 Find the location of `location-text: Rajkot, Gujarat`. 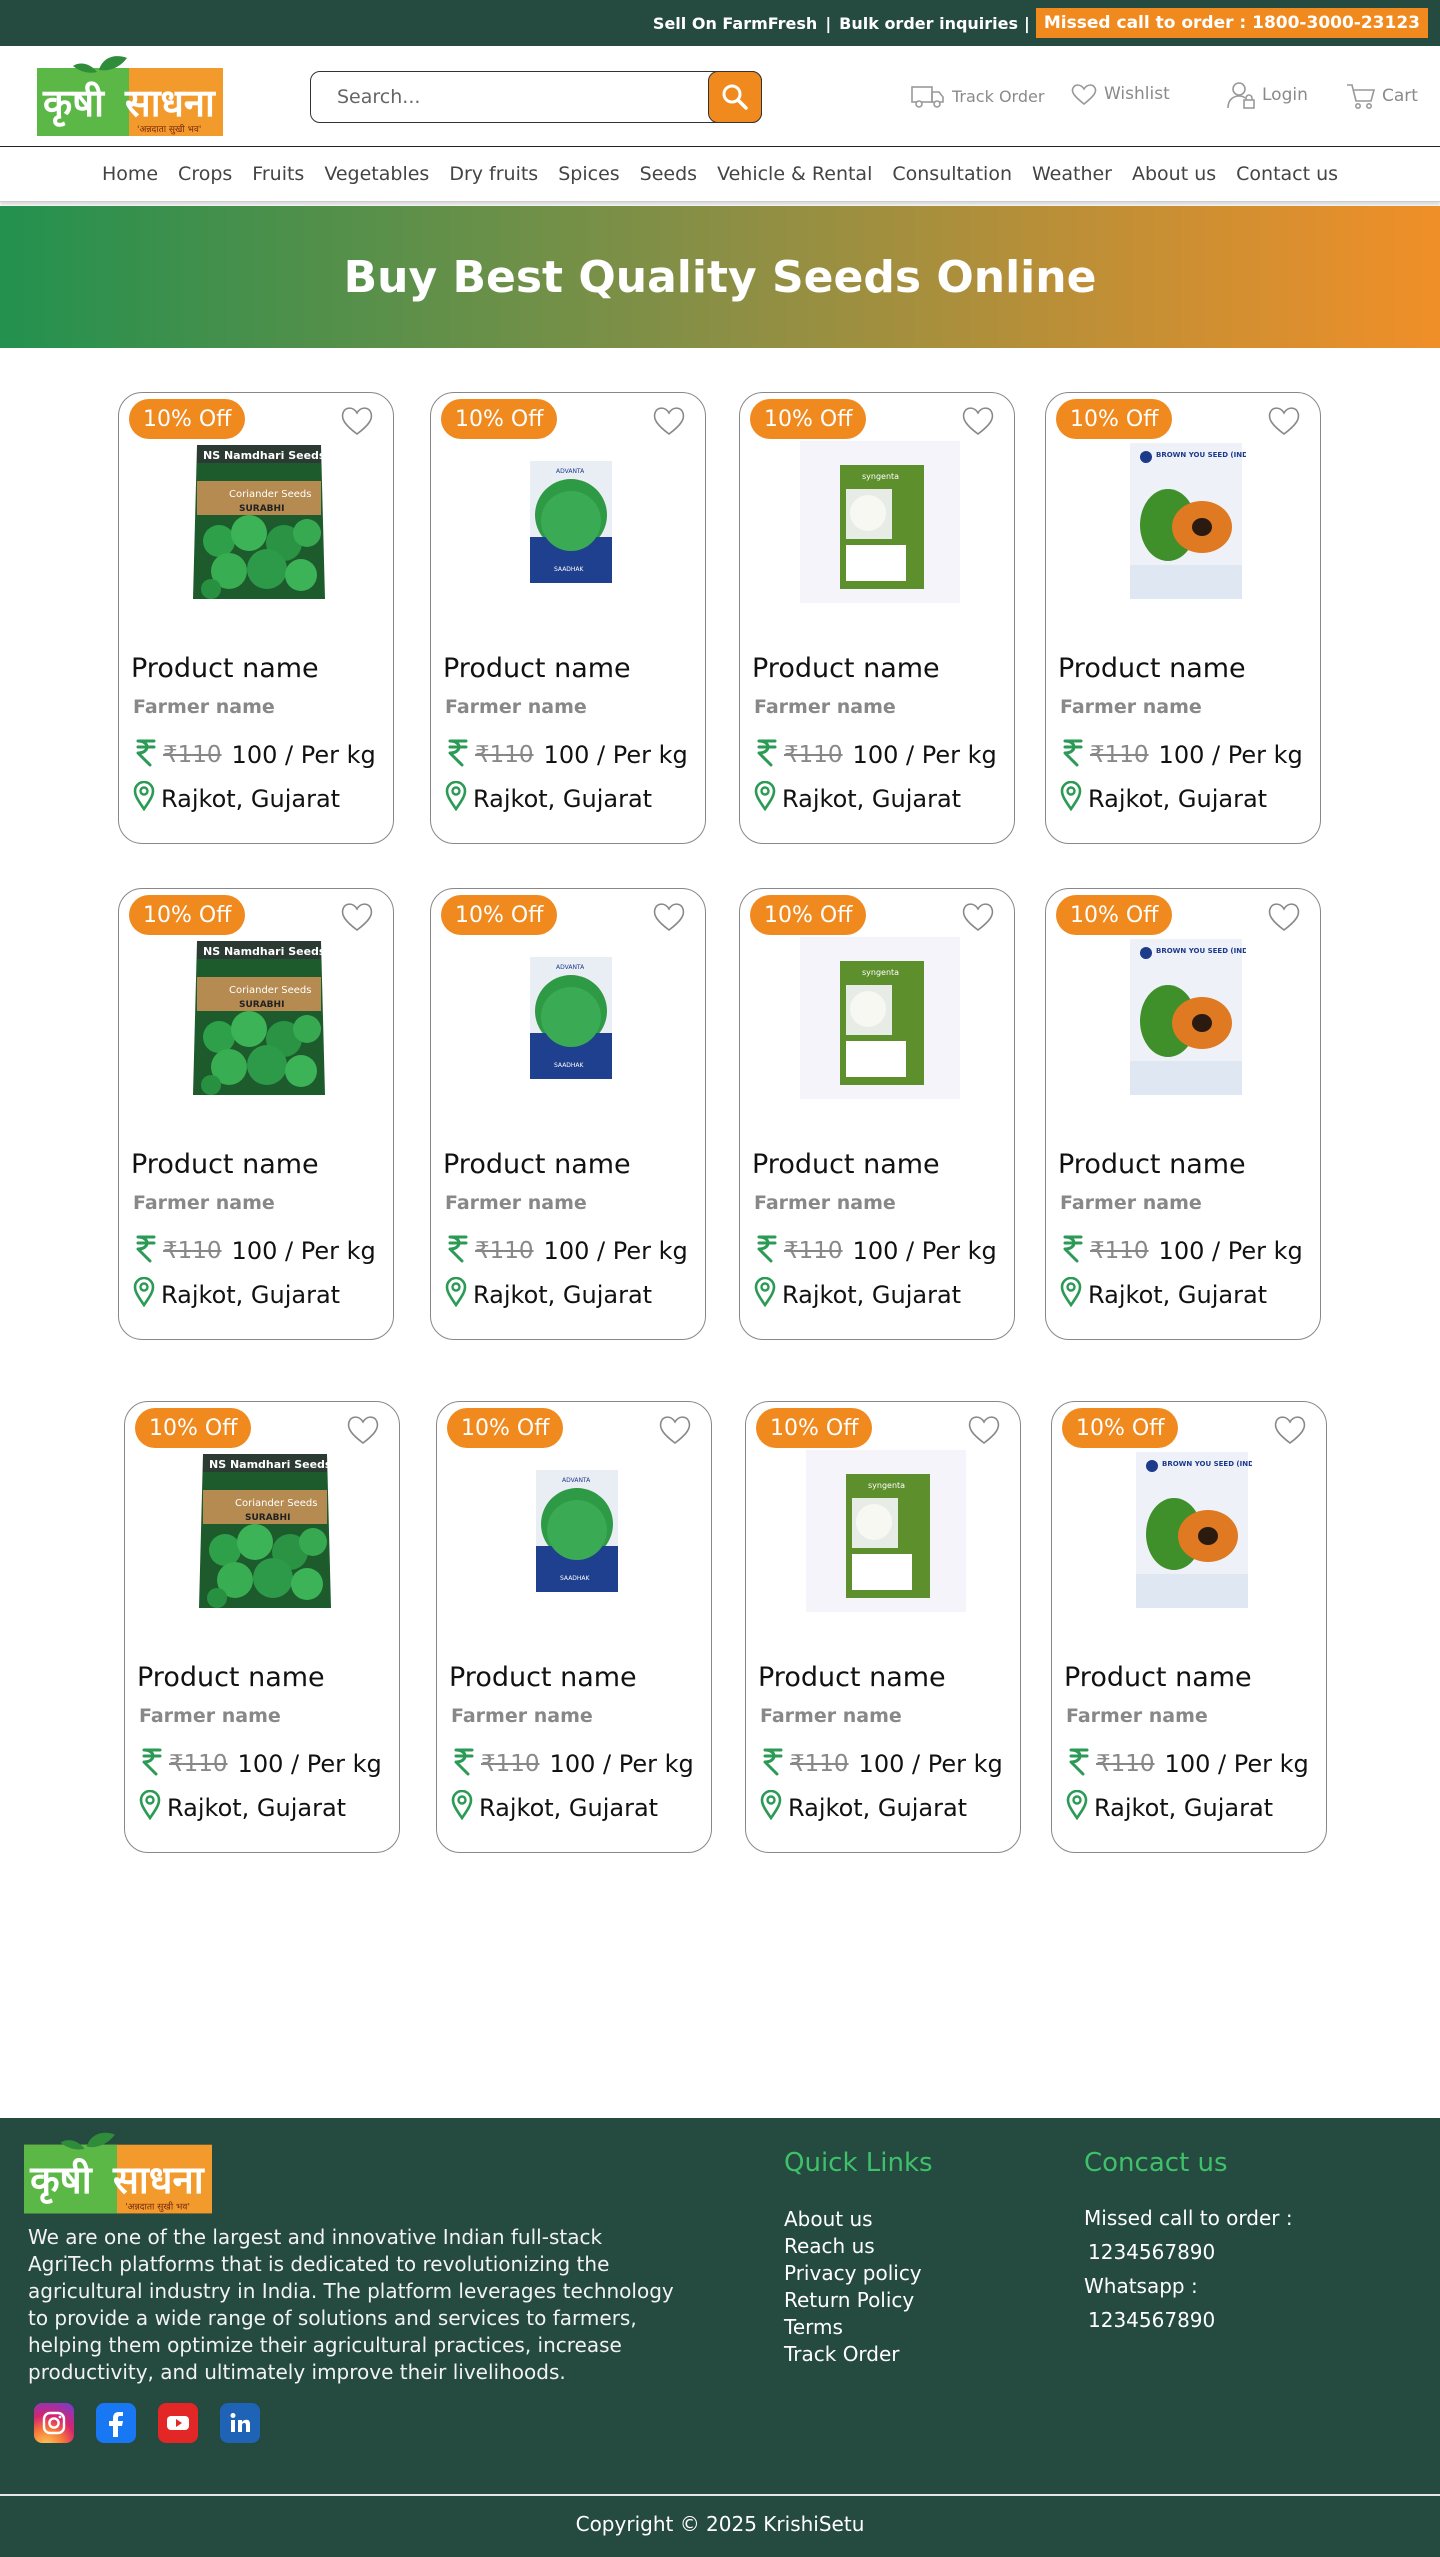

location-text: Rajkot, Gujarat is located at coordinates (257, 1808).